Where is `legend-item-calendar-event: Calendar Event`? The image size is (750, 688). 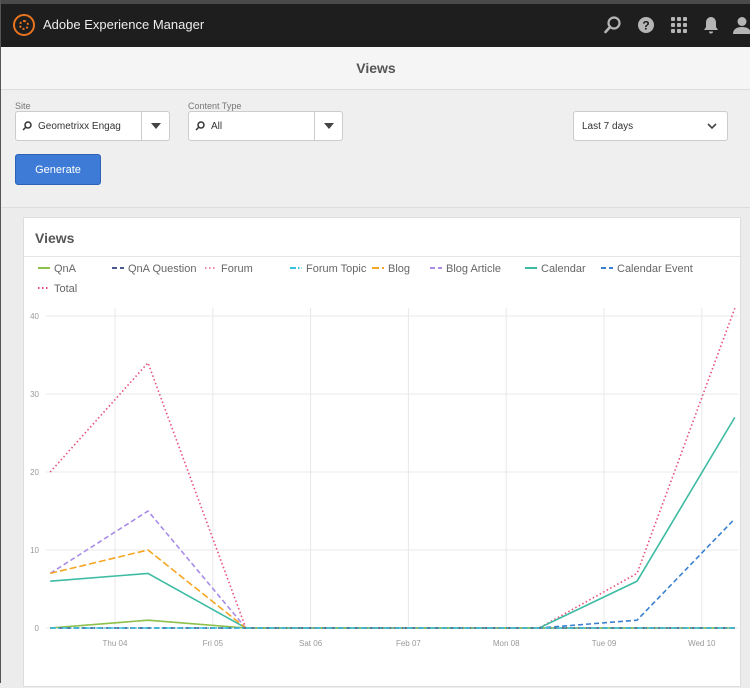
legend-item-calendar-event: Calendar Event is located at coordinates (655, 269).